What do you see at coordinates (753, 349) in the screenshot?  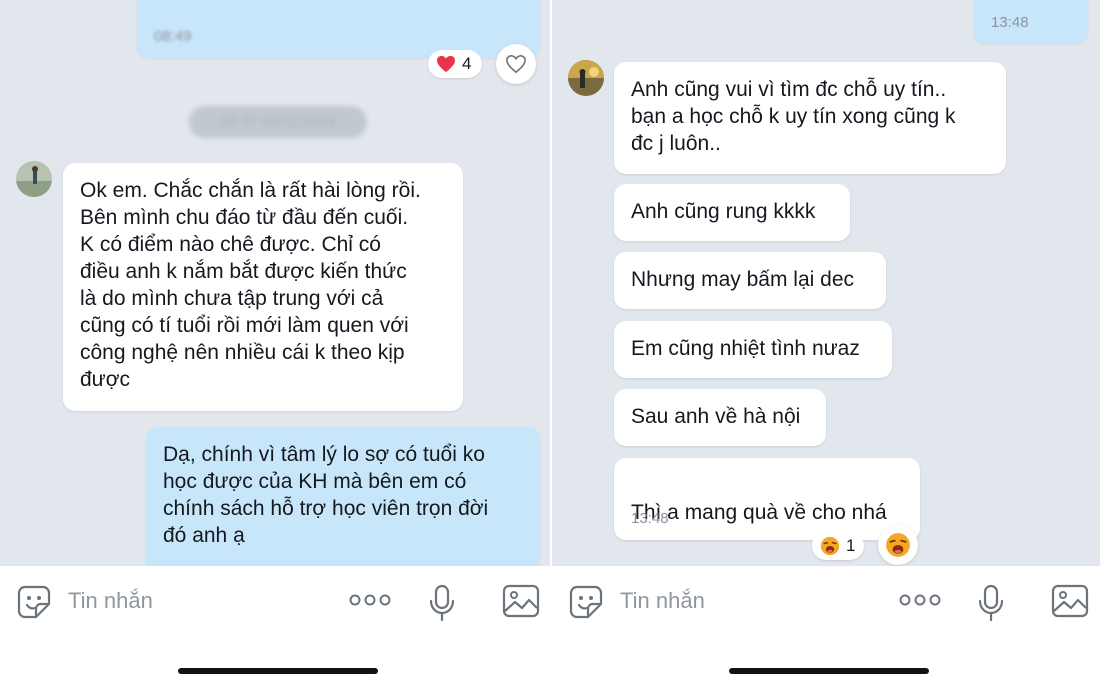 I see `incoming-message-bubble: Em cũng nhiệt tình nưaz` at bounding box center [753, 349].